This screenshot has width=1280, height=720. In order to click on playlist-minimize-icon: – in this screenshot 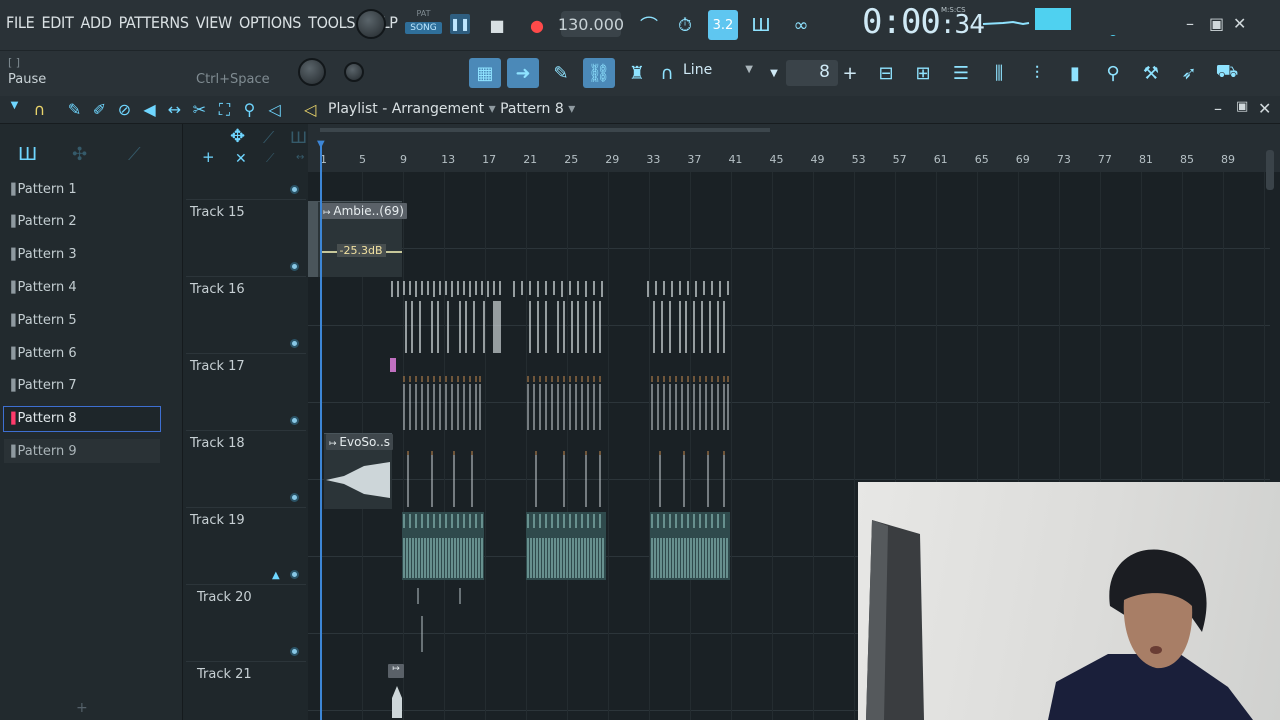, I will do `click(1218, 108)`.